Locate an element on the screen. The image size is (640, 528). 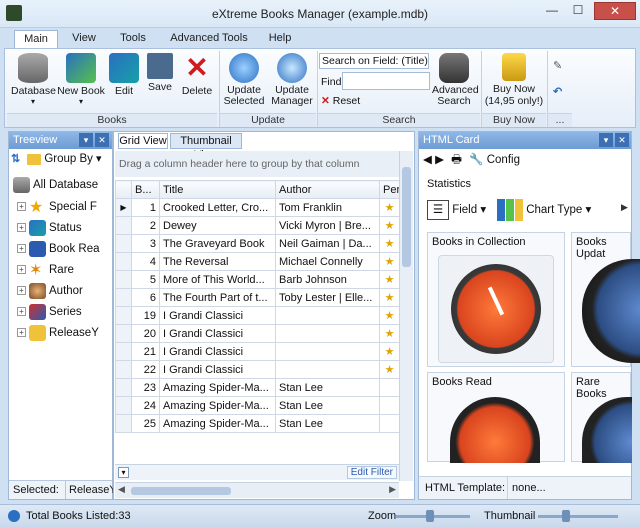
thumbnail-slider-handle is located at coordinates (566, 516).